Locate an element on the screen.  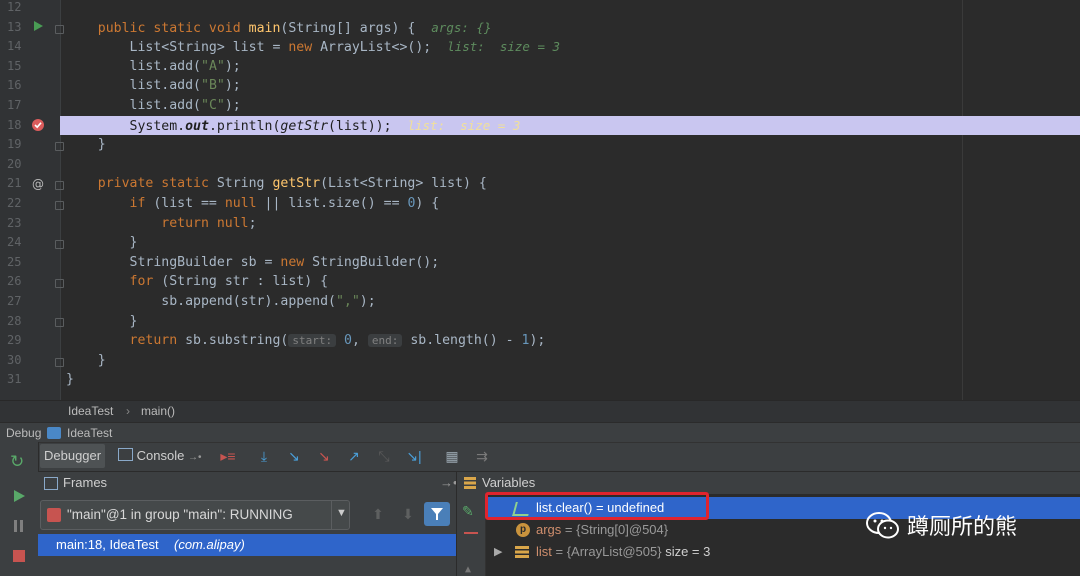
watermark: 蹲厕所的熊 is located at coordinates (941, 525).